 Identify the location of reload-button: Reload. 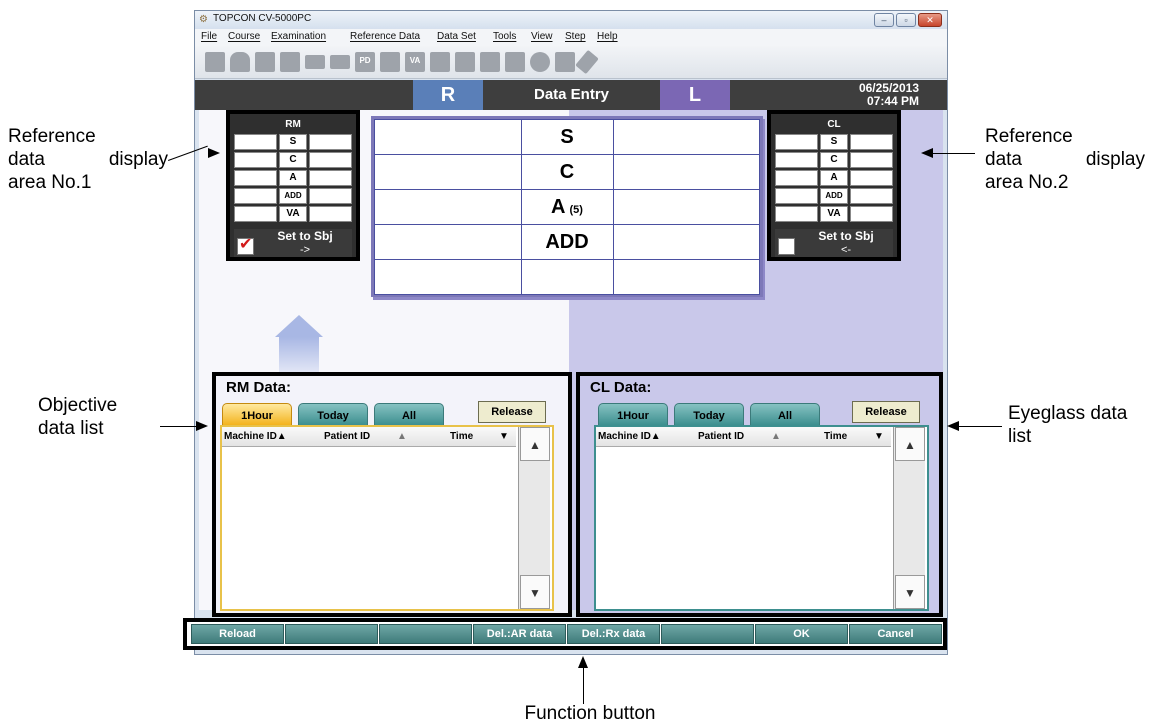
(237, 634).